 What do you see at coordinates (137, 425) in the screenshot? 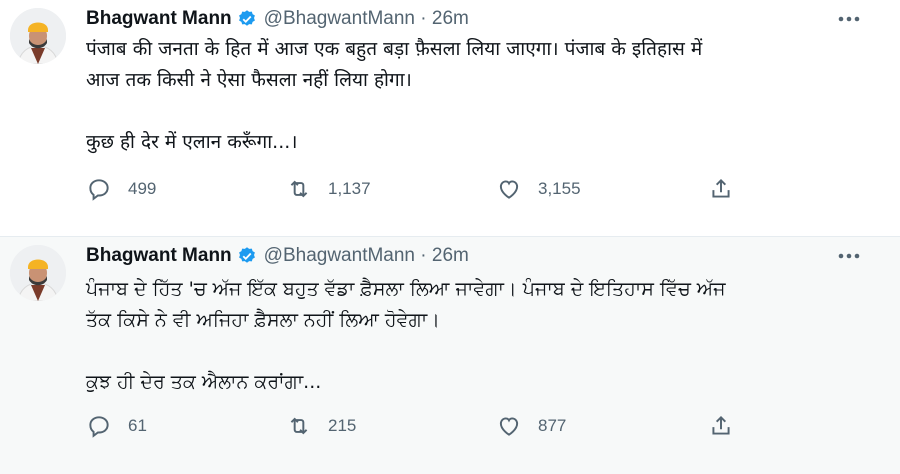
I see `reply-count: 61` at bounding box center [137, 425].